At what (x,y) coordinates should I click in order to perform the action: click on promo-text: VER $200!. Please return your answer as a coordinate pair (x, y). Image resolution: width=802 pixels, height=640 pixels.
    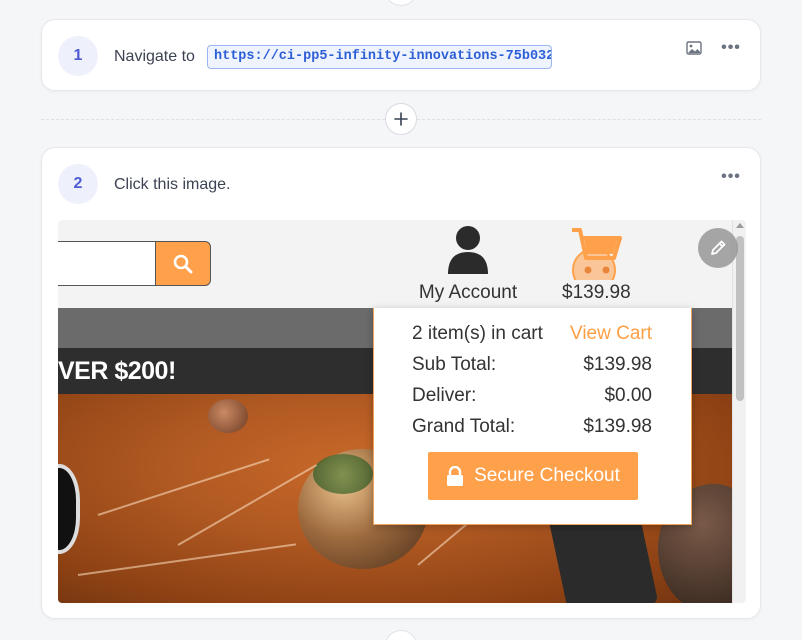
    Looking at the image, I should click on (117, 371).